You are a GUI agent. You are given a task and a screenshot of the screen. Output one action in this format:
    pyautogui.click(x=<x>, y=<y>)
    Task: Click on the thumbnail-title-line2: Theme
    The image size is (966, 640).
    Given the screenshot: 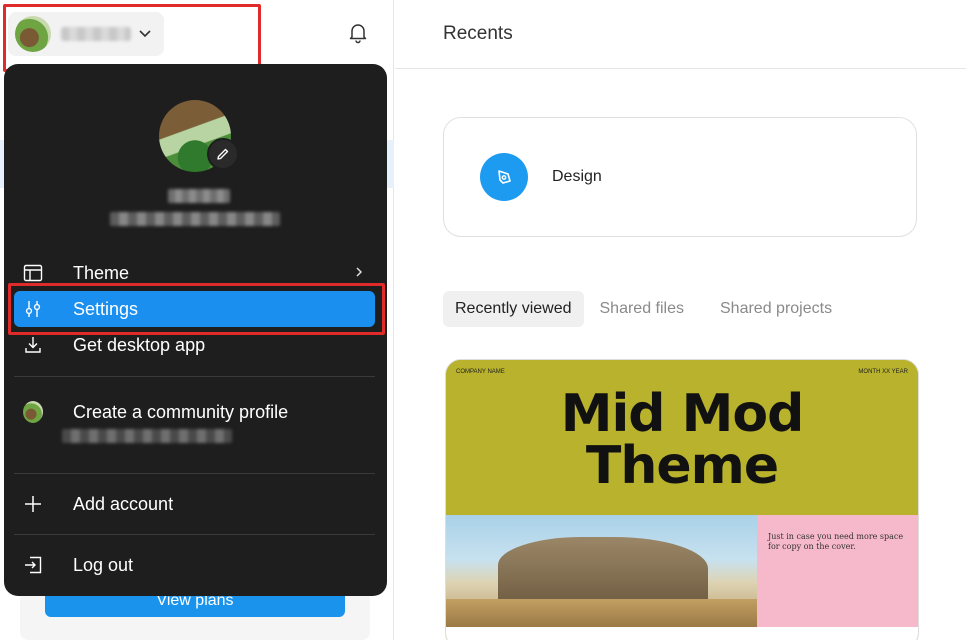 What is the action you would take?
    pyautogui.click(x=682, y=466)
    